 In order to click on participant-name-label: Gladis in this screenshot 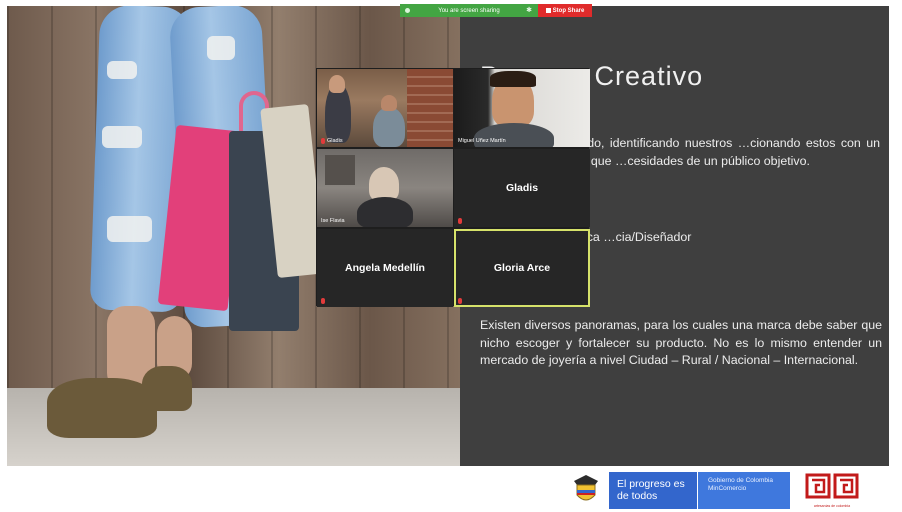, I will do `click(332, 141)`.